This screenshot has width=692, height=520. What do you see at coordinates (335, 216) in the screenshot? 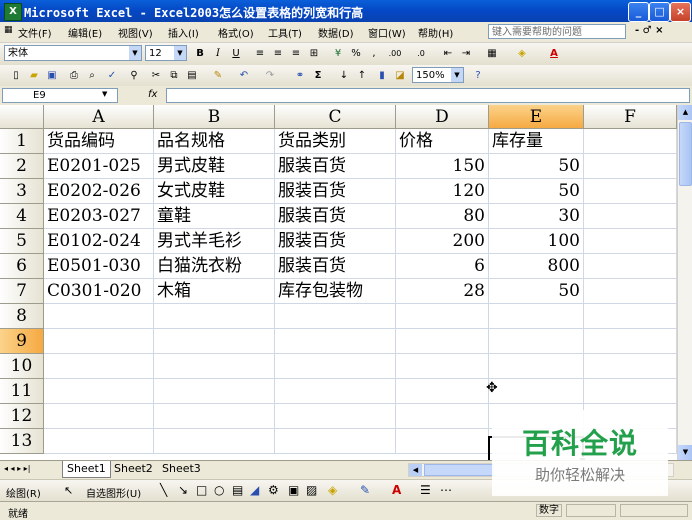
I see `cell-c4: 服装百货` at bounding box center [335, 216].